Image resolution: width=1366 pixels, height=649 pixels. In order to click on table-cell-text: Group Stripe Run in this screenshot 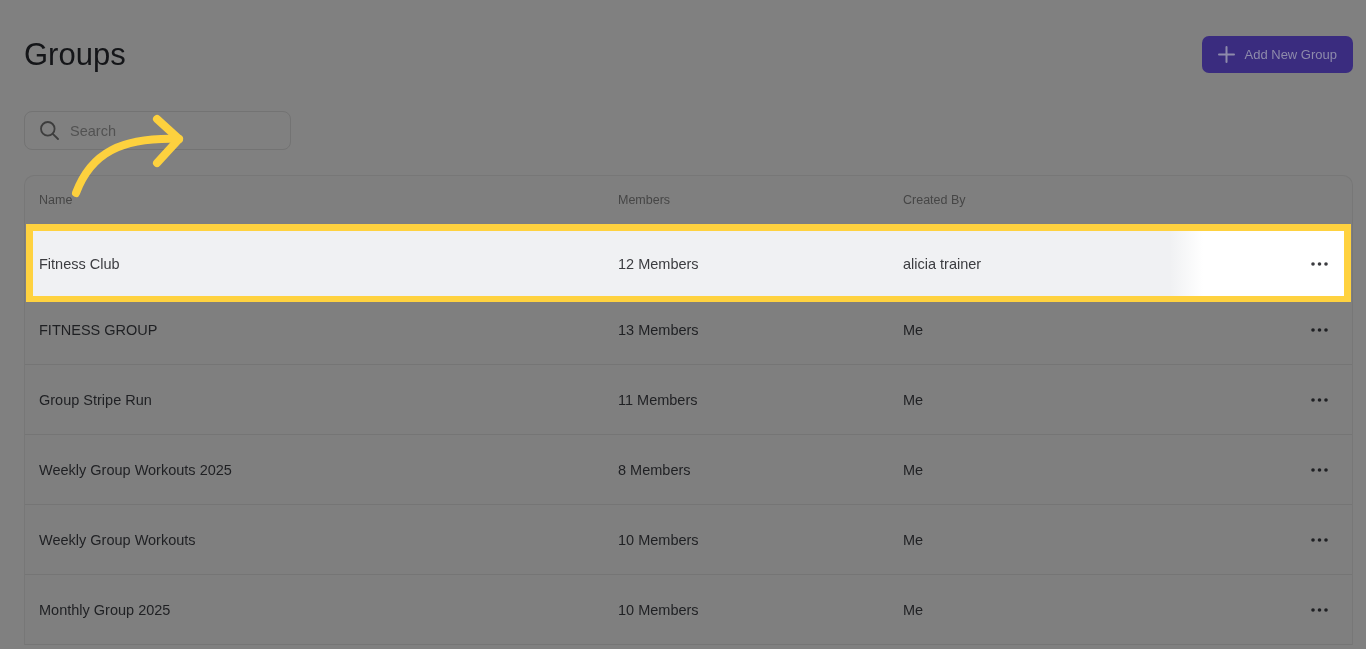, I will do `click(96, 399)`.